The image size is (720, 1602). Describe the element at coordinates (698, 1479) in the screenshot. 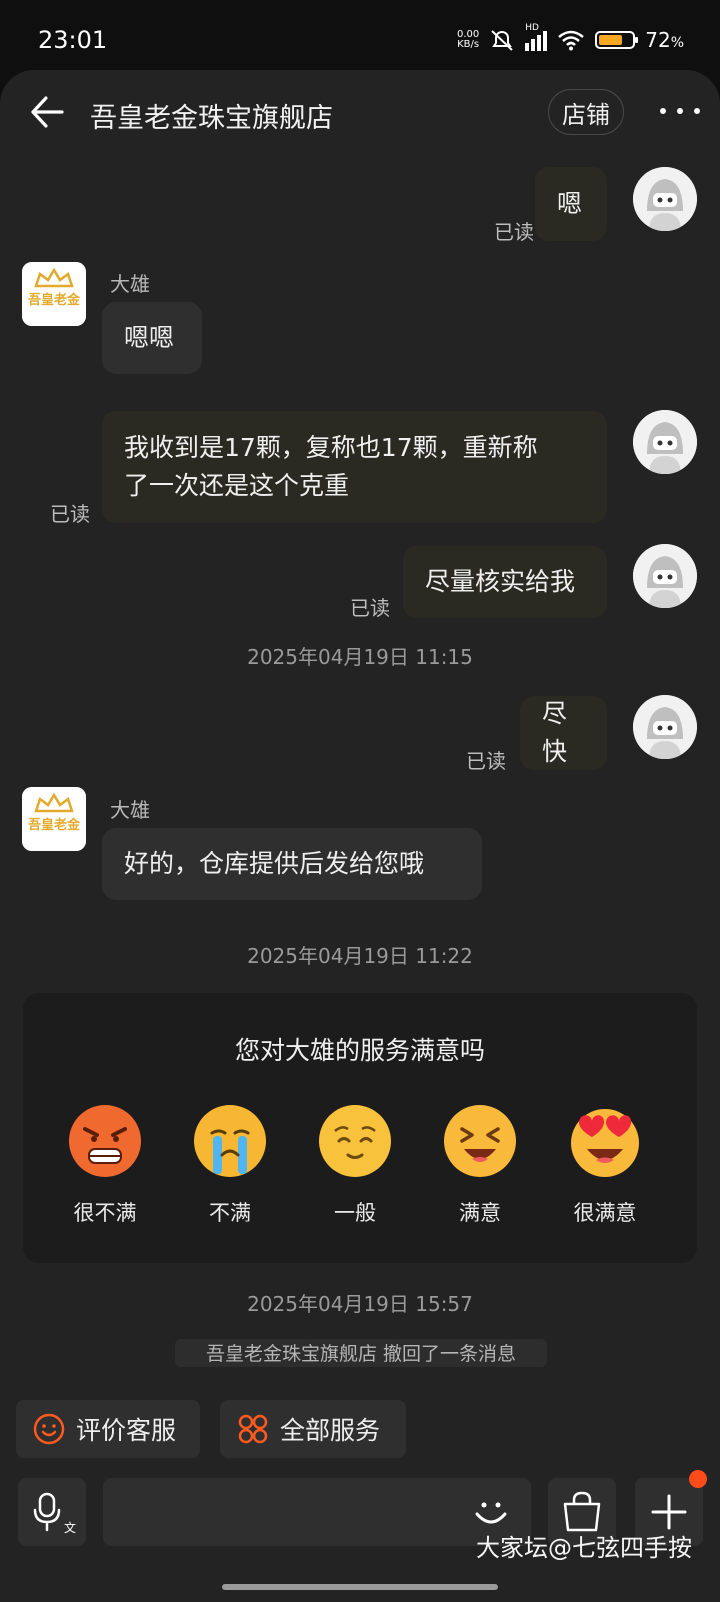

I see `notification-dot` at that location.